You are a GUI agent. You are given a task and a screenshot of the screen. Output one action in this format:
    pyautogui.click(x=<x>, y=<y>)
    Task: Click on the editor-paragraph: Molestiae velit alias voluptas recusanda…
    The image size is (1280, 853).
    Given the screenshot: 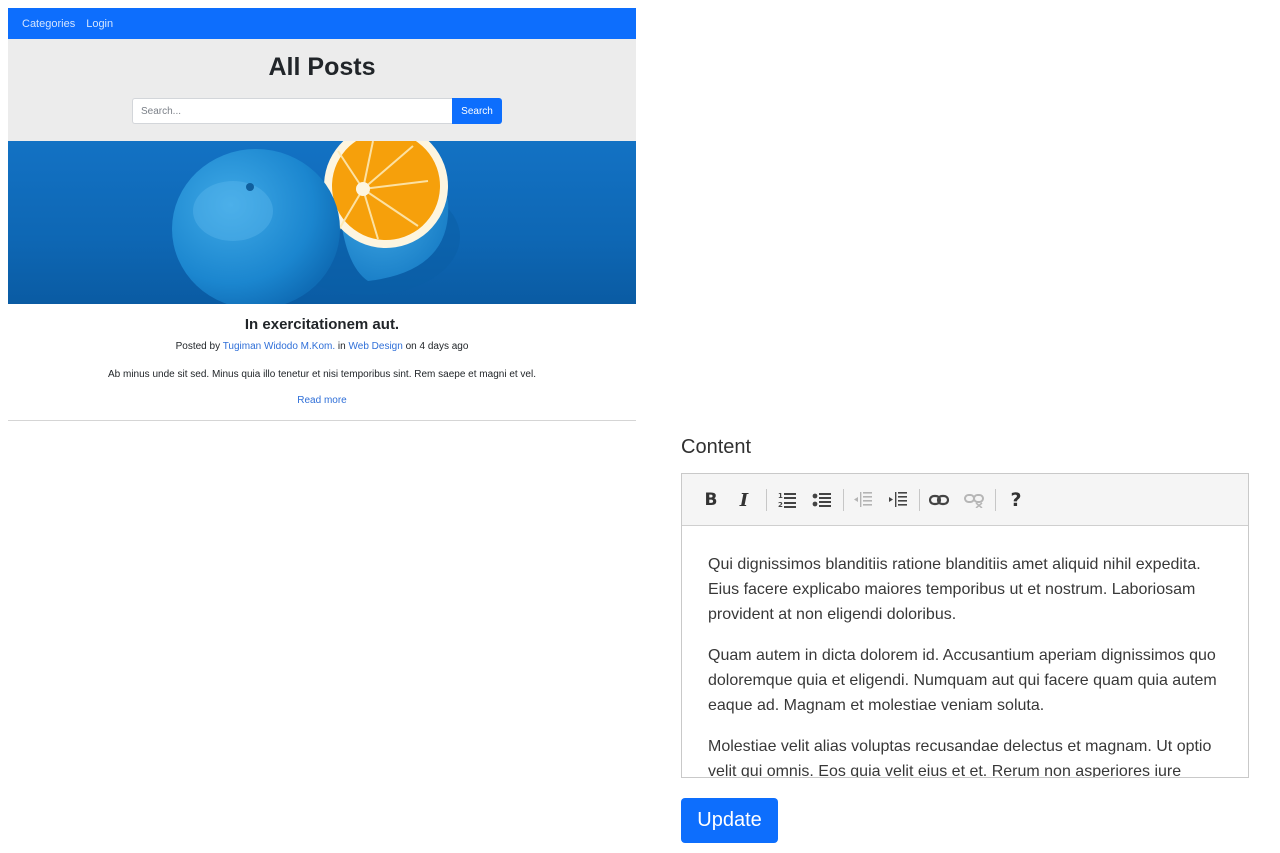 What is the action you would take?
    pyautogui.click(x=960, y=757)
    